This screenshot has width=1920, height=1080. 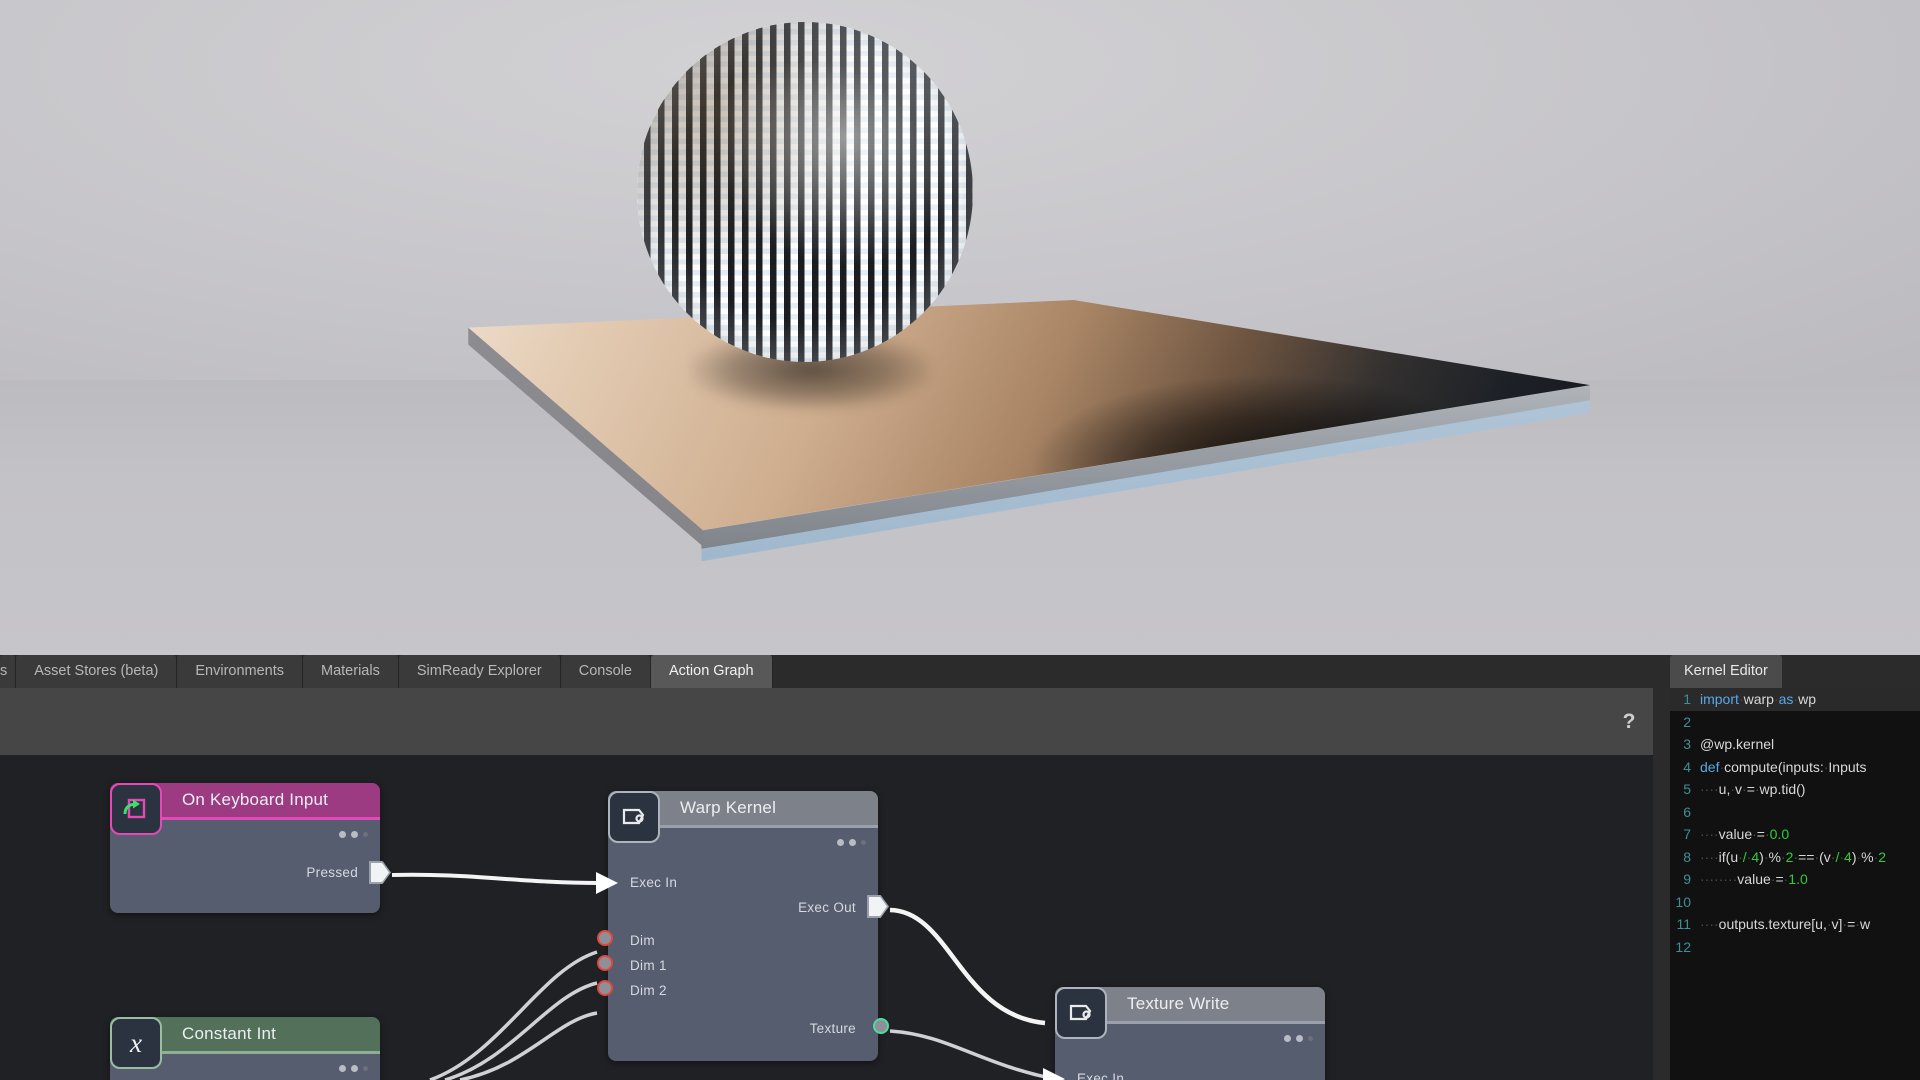 What do you see at coordinates (97, 671) in the screenshot?
I see `tab-asset-stores-beta: Asset Stores (beta)` at bounding box center [97, 671].